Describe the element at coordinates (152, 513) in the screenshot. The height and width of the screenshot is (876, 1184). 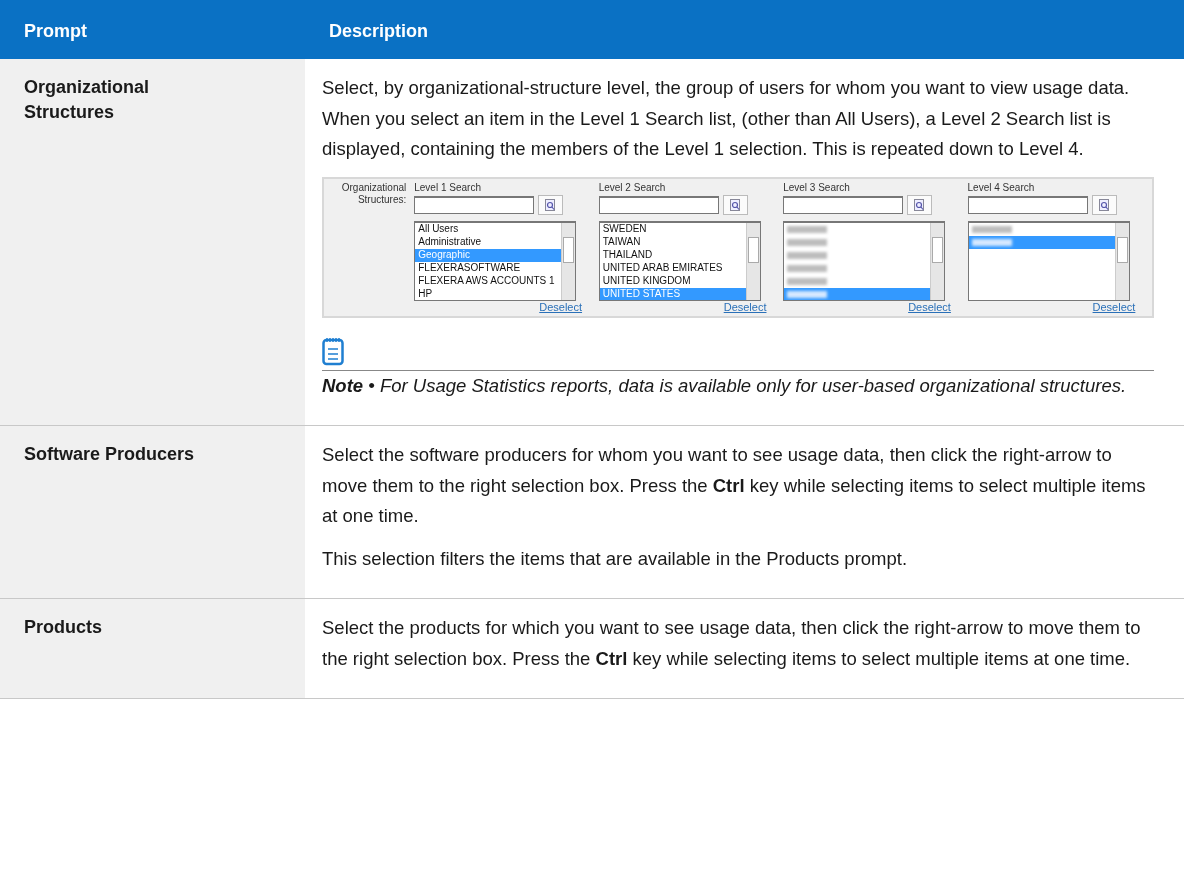
I see `prompt-cell: Software Producers` at that location.